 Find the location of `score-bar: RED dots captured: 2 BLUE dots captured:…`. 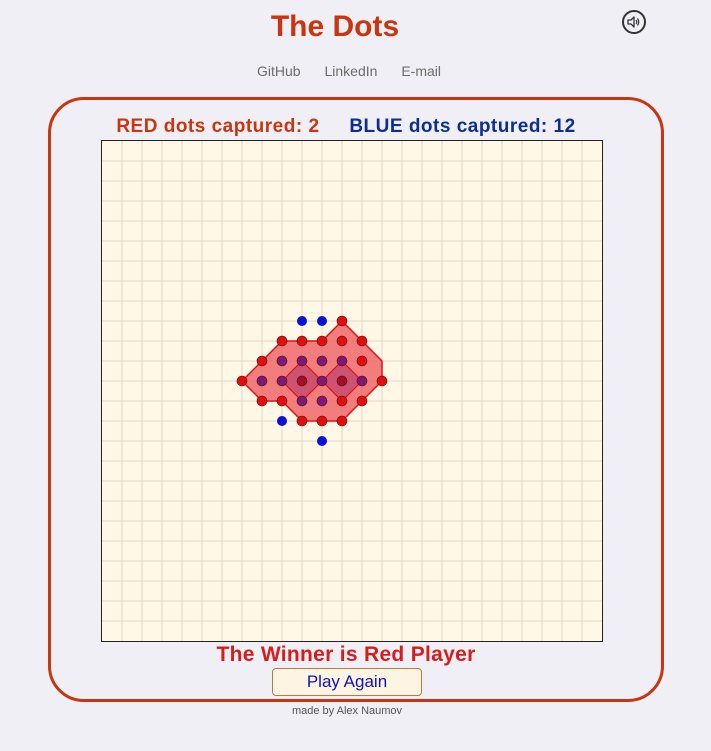

score-bar: RED dots captured: 2 BLUE dots captured:… is located at coordinates (346, 127).